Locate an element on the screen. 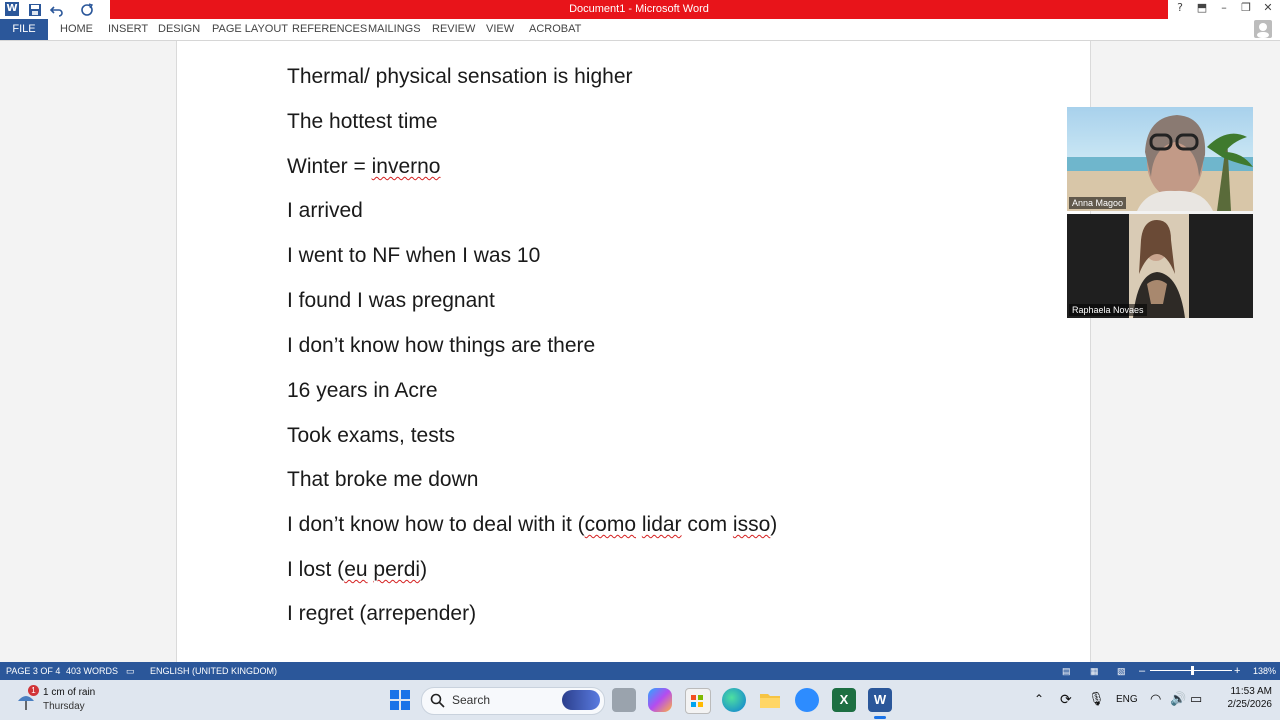 The height and width of the screenshot is (720, 1280). text-line: I lost (eu perdi) is located at coordinates (357, 570).